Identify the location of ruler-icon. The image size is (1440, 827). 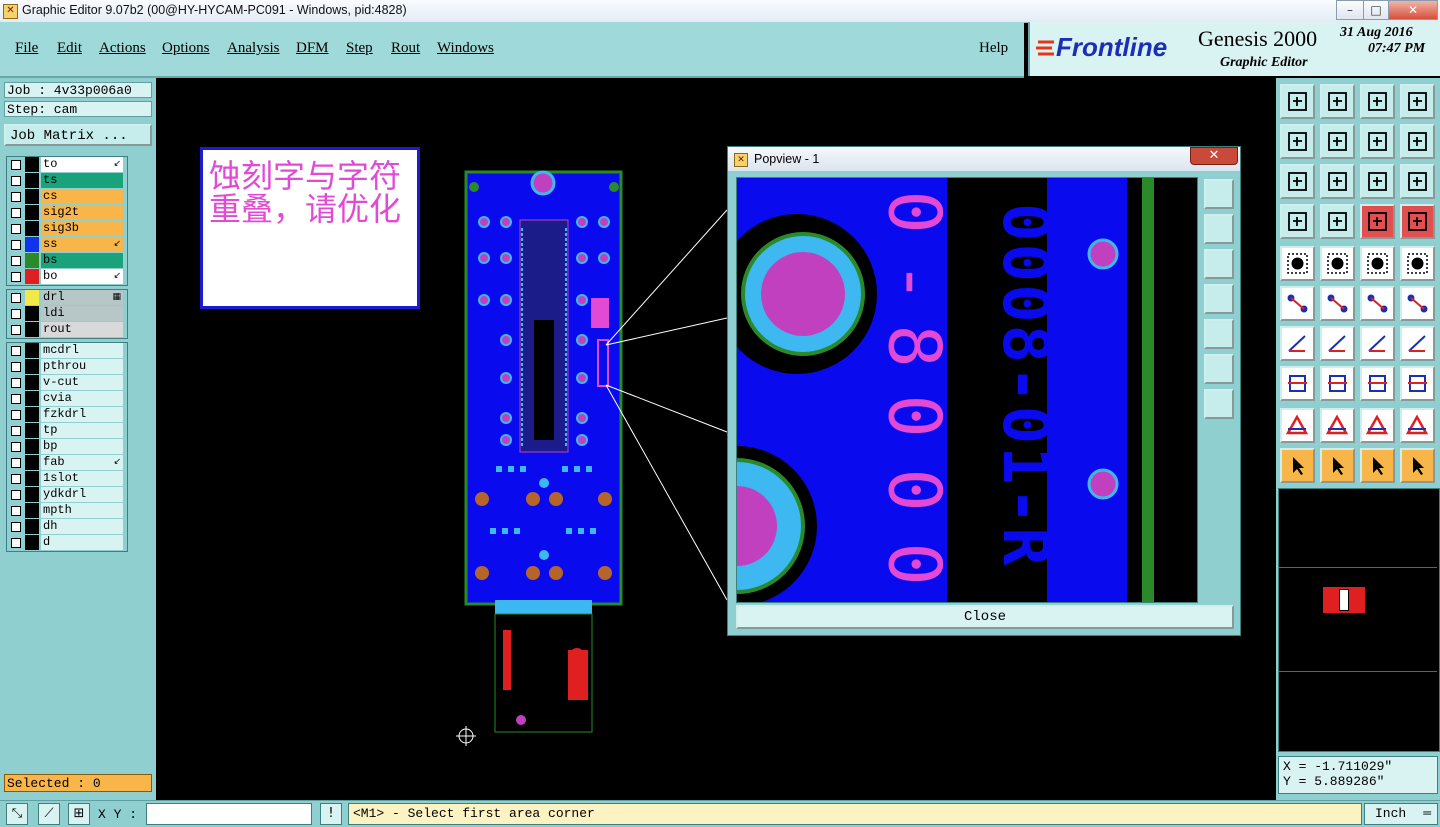
(1377, 263).